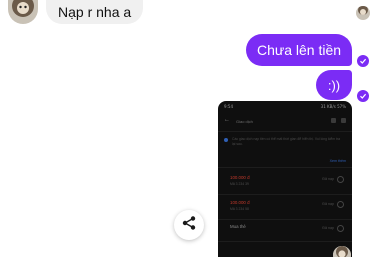  What do you see at coordinates (227, 120) in the screenshot?
I see `back-arrow-icon: ←` at bounding box center [227, 120].